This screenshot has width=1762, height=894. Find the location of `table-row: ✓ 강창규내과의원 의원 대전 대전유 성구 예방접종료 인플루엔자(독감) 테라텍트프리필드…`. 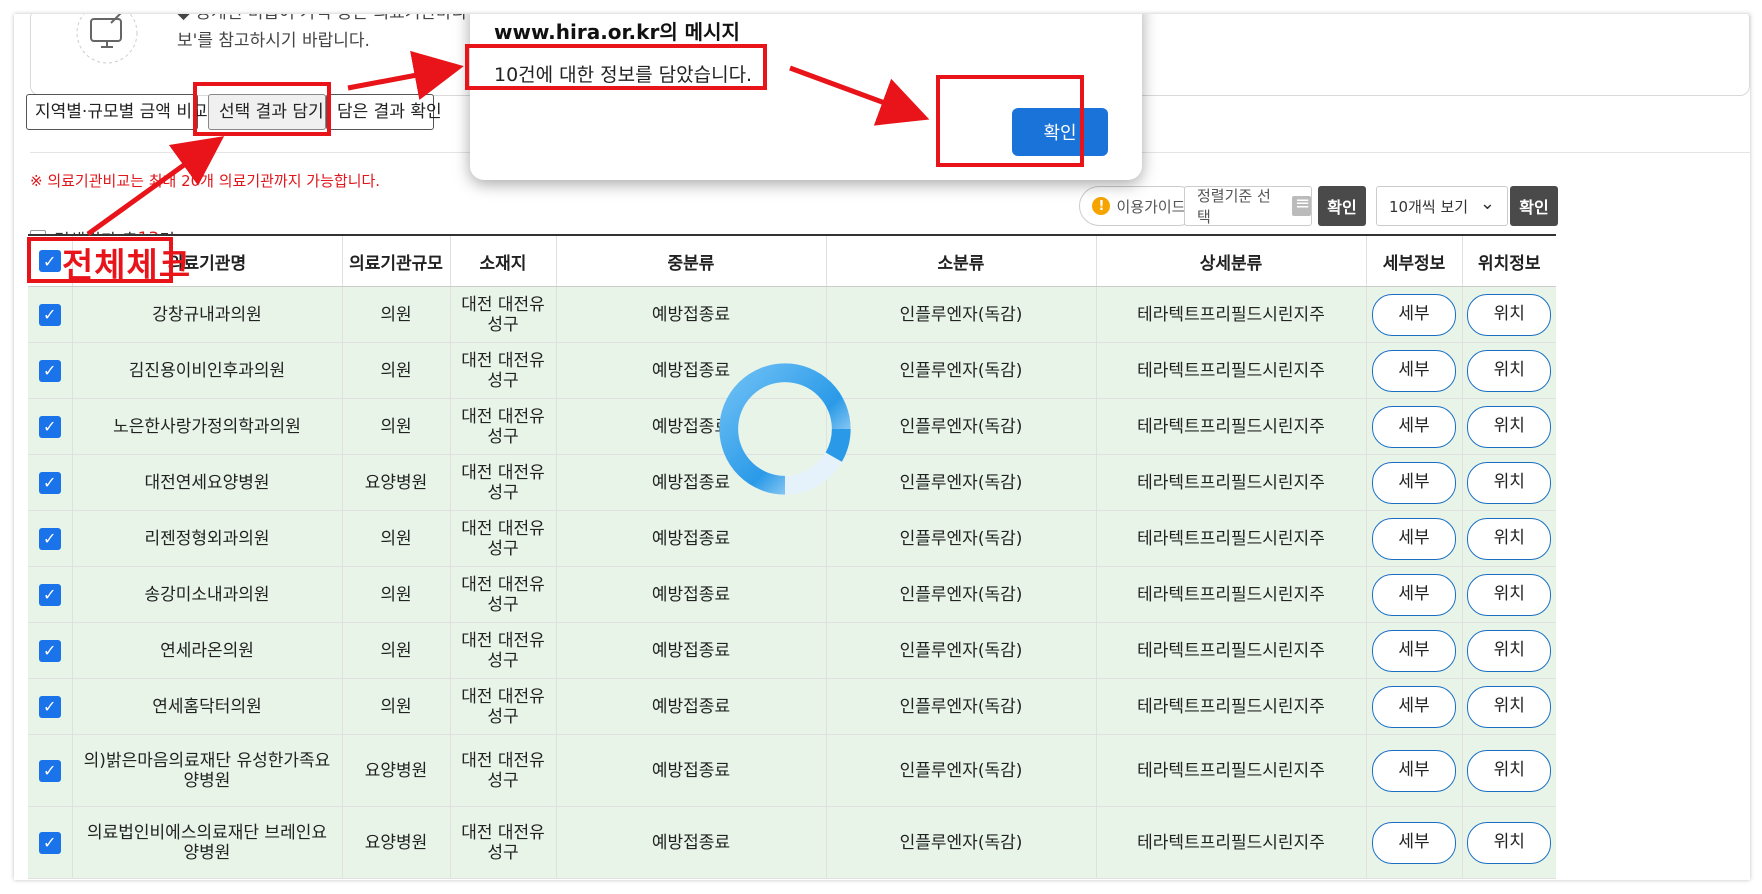

table-row: ✓ 강창규내과의원 의원 대전 대전유 성구 예방접종료 인플루엔자(독감) 테라텍트프리필드… is located at coordinates (792, 314).